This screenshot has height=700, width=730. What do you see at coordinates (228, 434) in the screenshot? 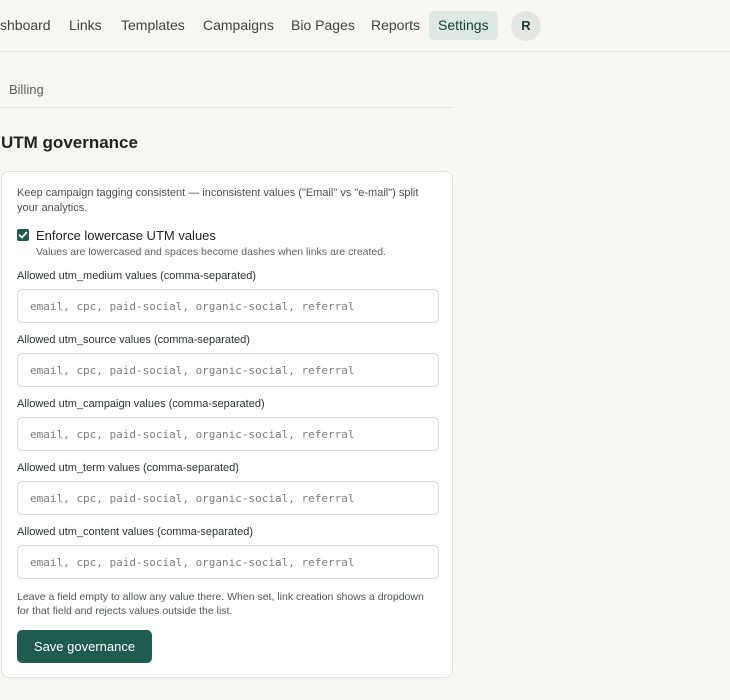
I see `utm-campaign-input` at bounding box center [228, 434].